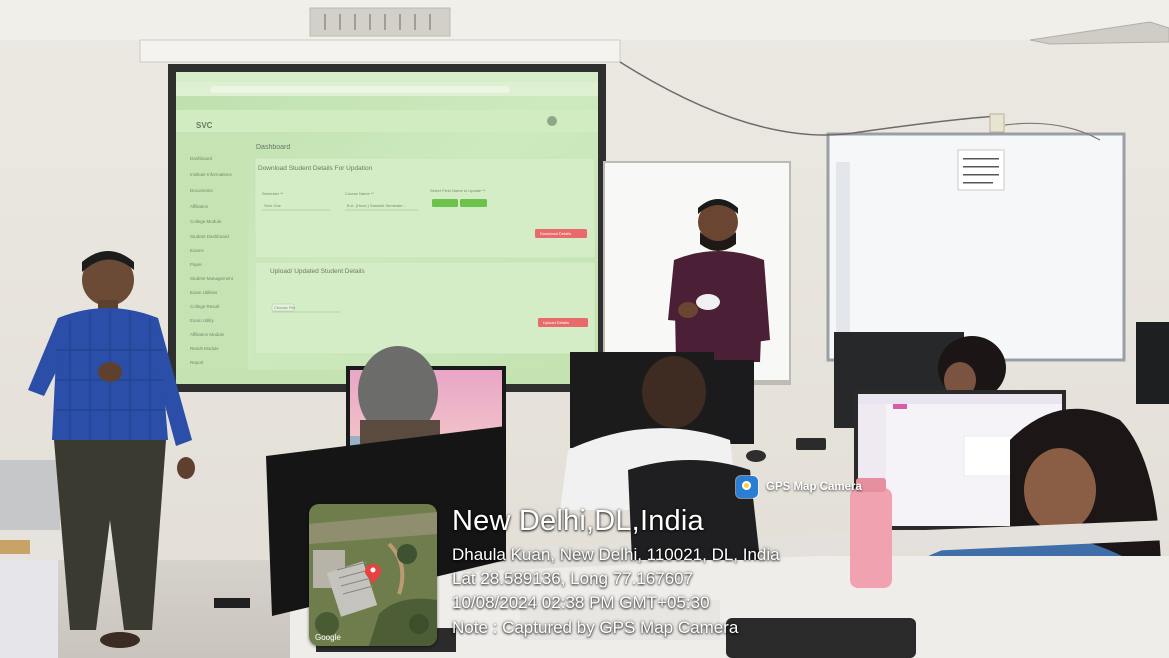  What do you see at coordinates (204, 292) in the screenshot?
I see `projected-sidebar-item: Exam Utilities` at bounding box center [204, 292].